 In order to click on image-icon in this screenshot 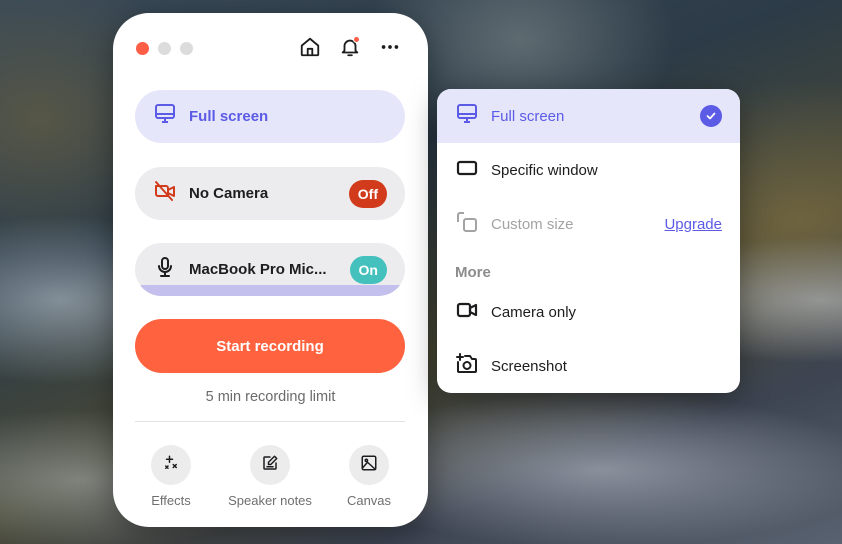, I will do `click(369, 465)`.